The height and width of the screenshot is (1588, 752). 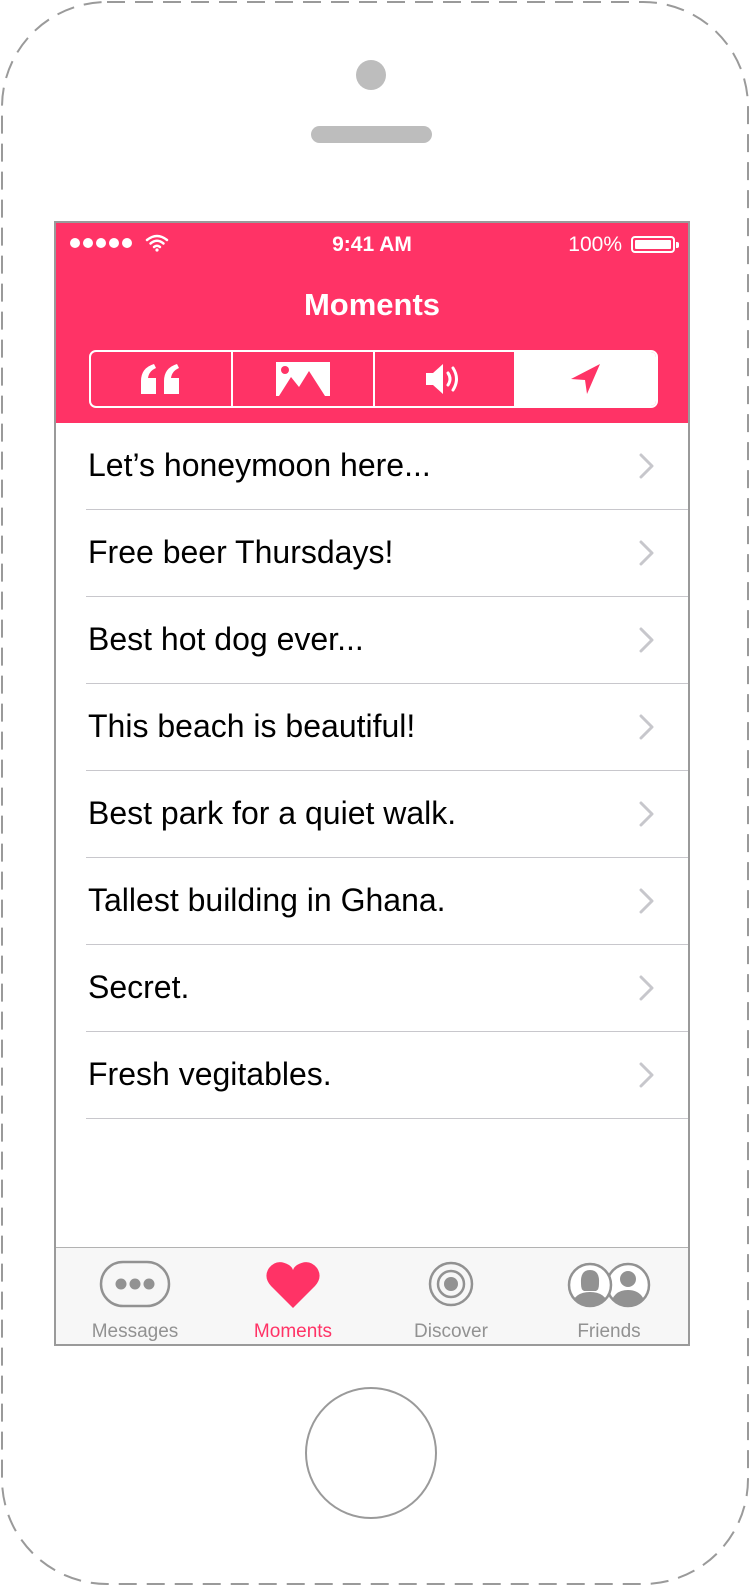 What do you see at coordinates (372, 1075) in the screenshot?
I see `list-item: Fresh vegitables.` at bounding box center [372, 1075].